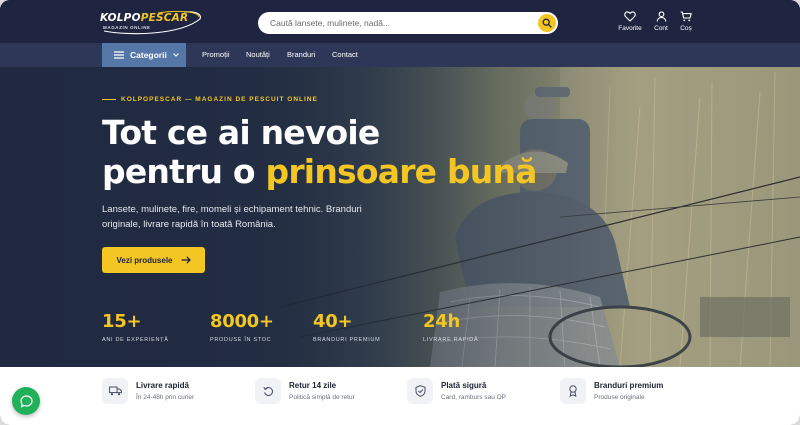  I want to click on shield-check-icon, so click(420, 391).